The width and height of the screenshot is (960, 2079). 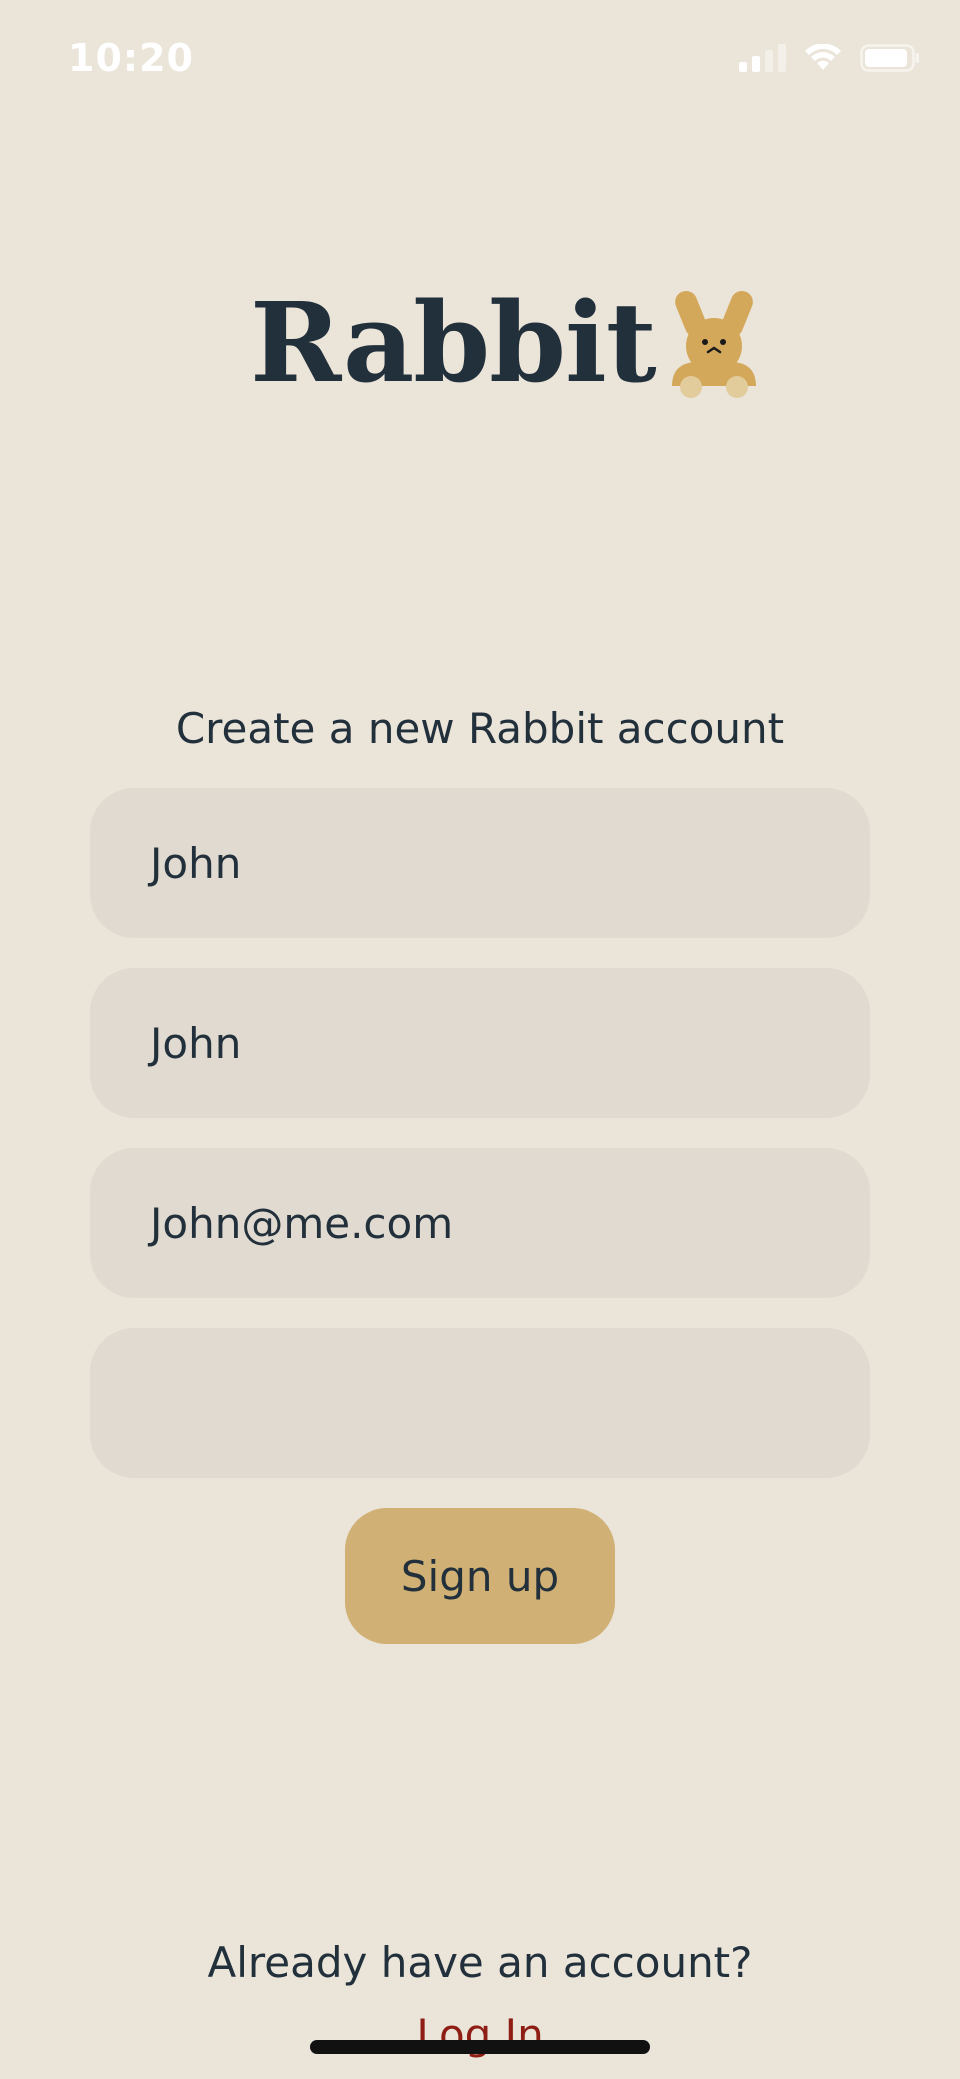 What do you see at coordinates (480, 1403) in the screenshot?
I see `password-field` at bounding box center [480, 1403].